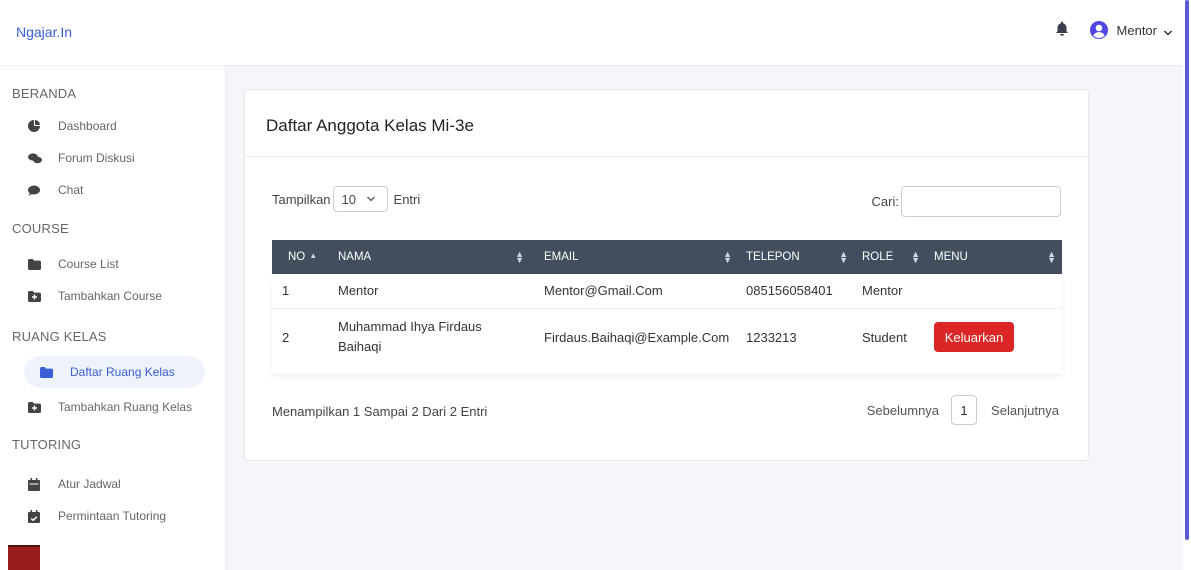 This screenshot has height=570, width=1191. I want to click on dashboard-icon, so click(38, 126).